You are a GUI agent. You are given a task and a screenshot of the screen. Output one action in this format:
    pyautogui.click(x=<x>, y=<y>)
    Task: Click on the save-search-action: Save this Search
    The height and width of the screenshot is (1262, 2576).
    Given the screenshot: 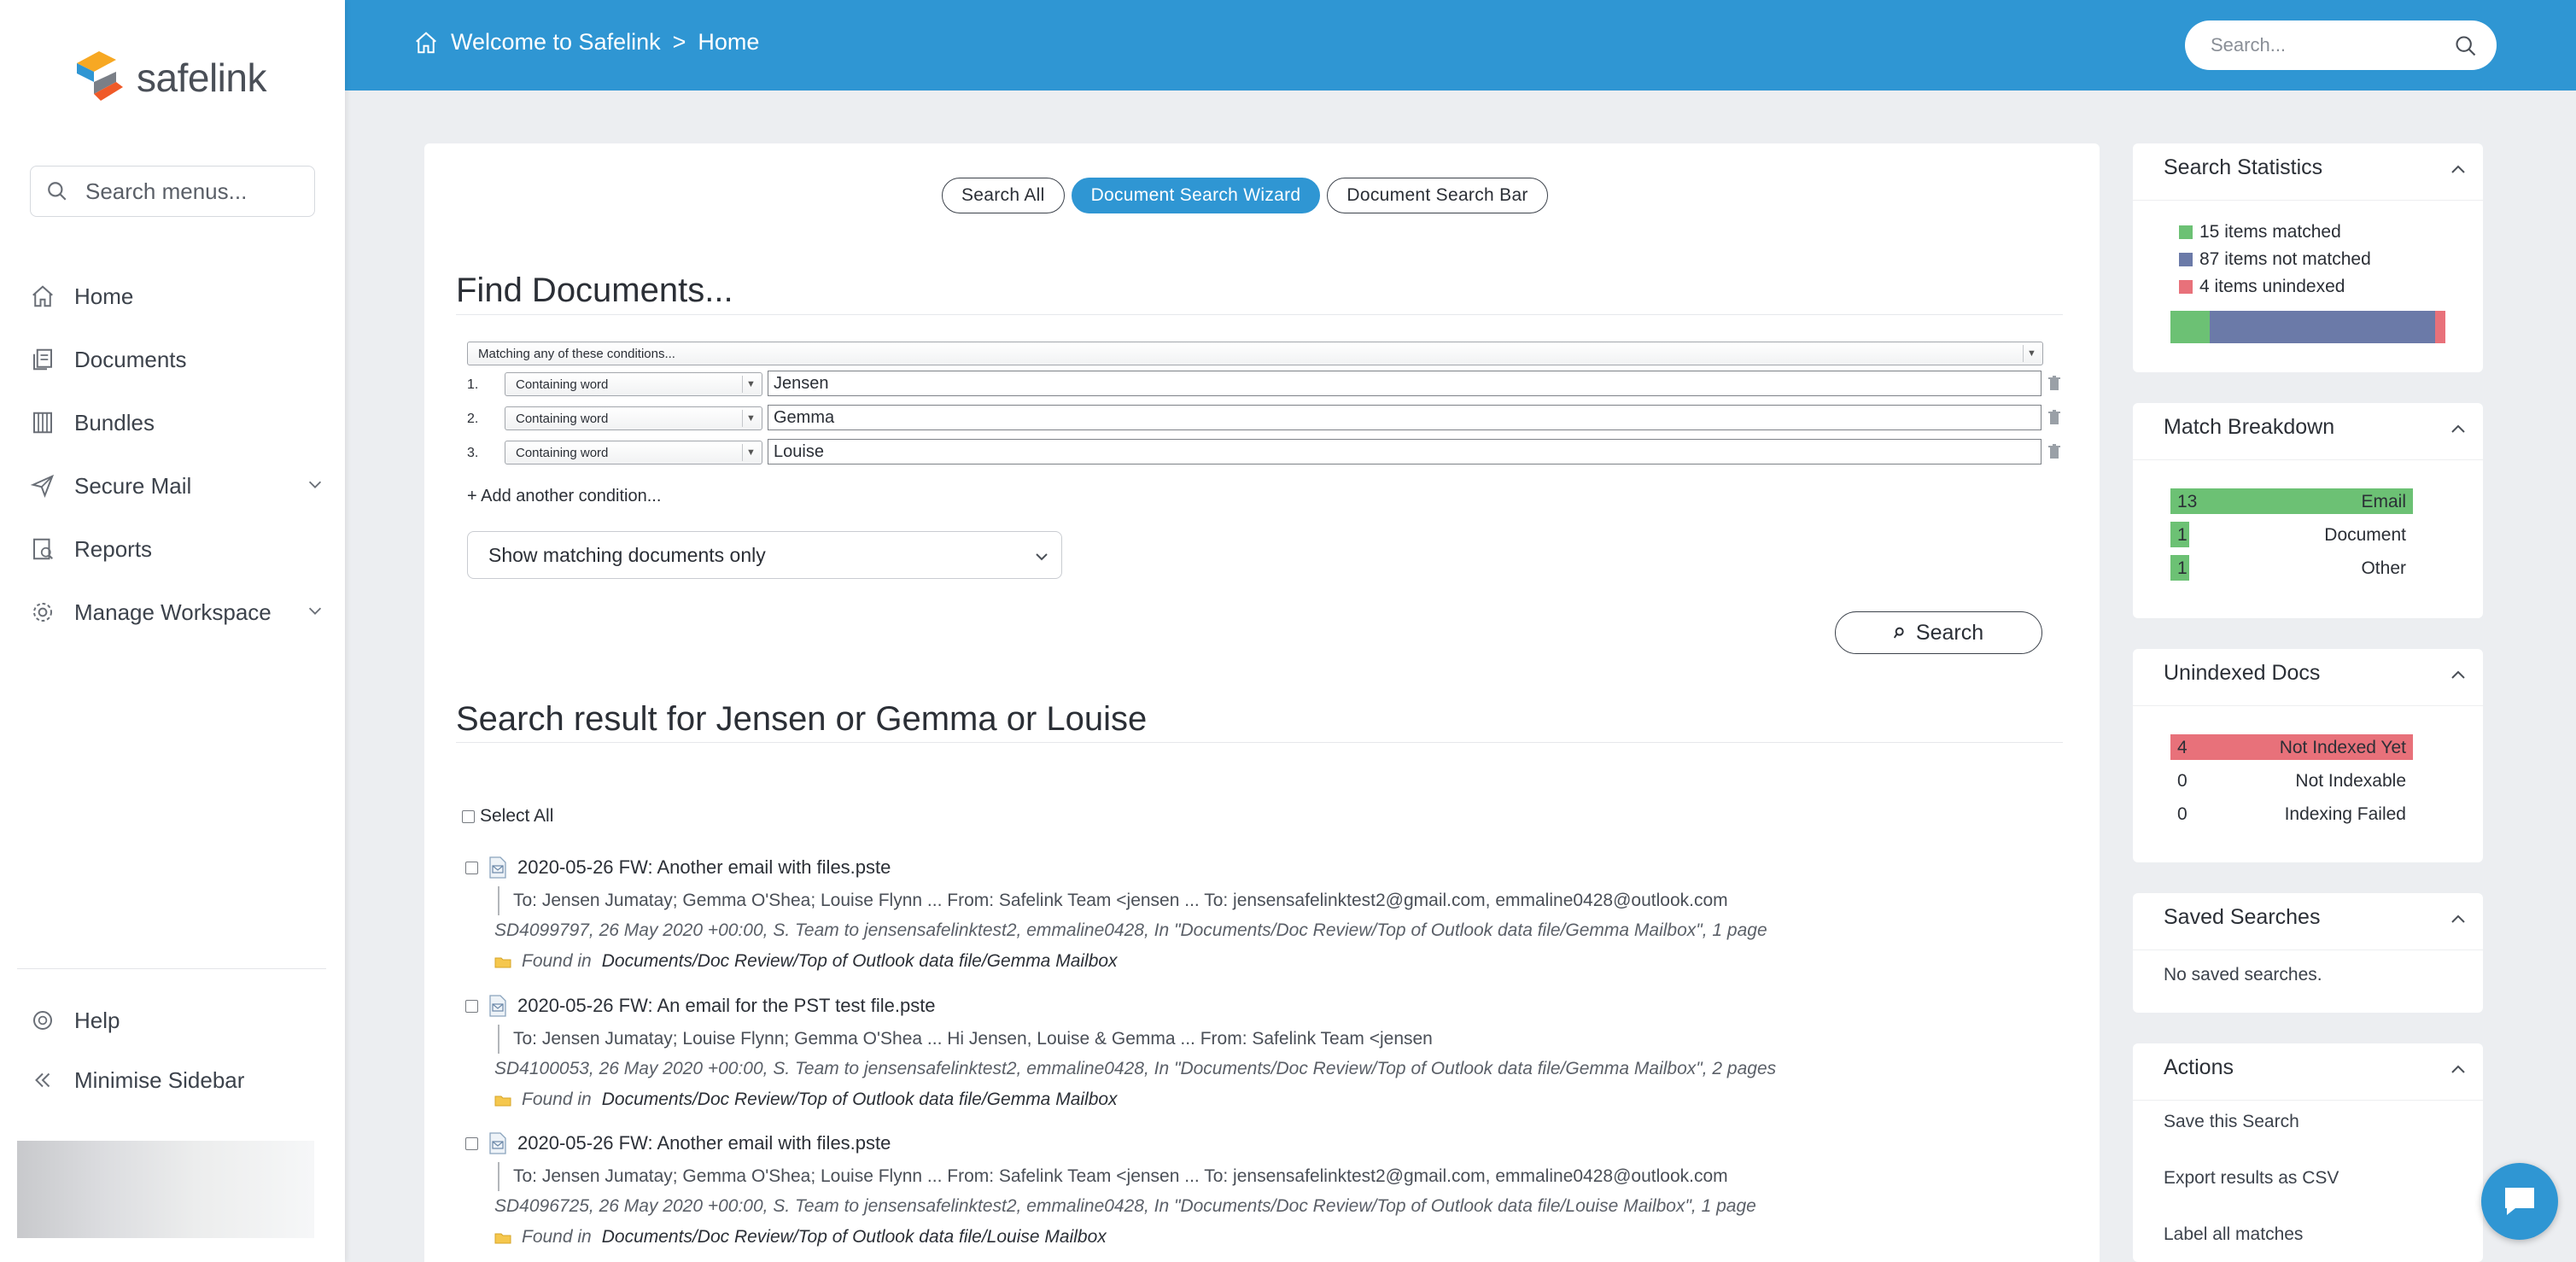 What is the action you would take?
    pyautogui.click(x=2231, y=1122)
    